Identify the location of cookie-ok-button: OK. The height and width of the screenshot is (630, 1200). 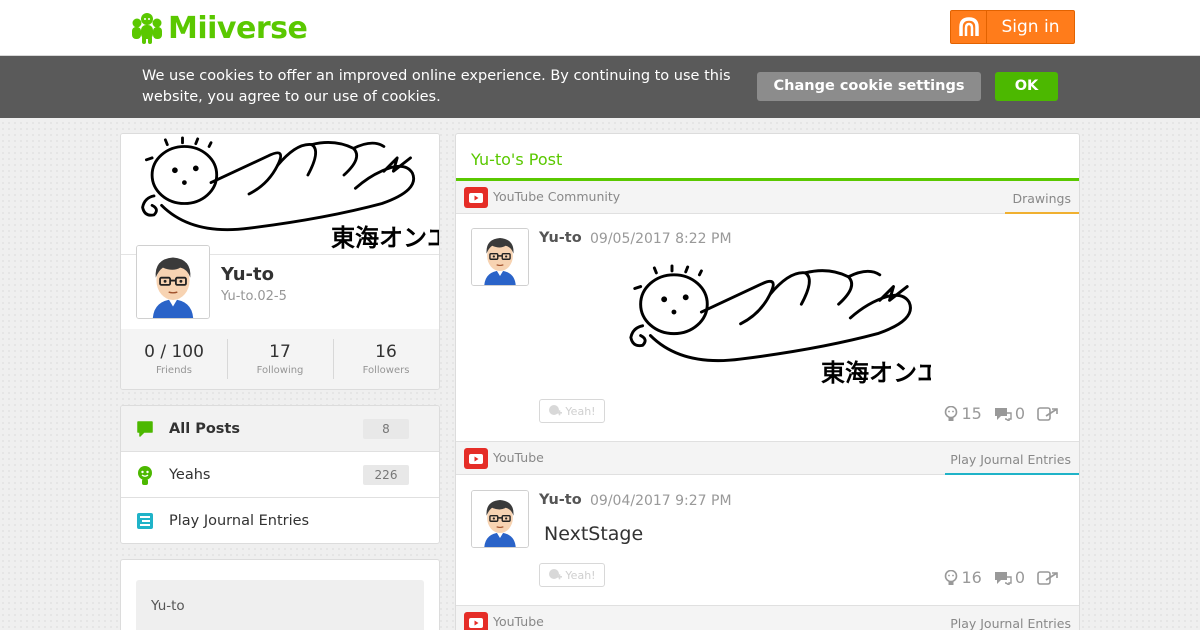
(1026, 86).